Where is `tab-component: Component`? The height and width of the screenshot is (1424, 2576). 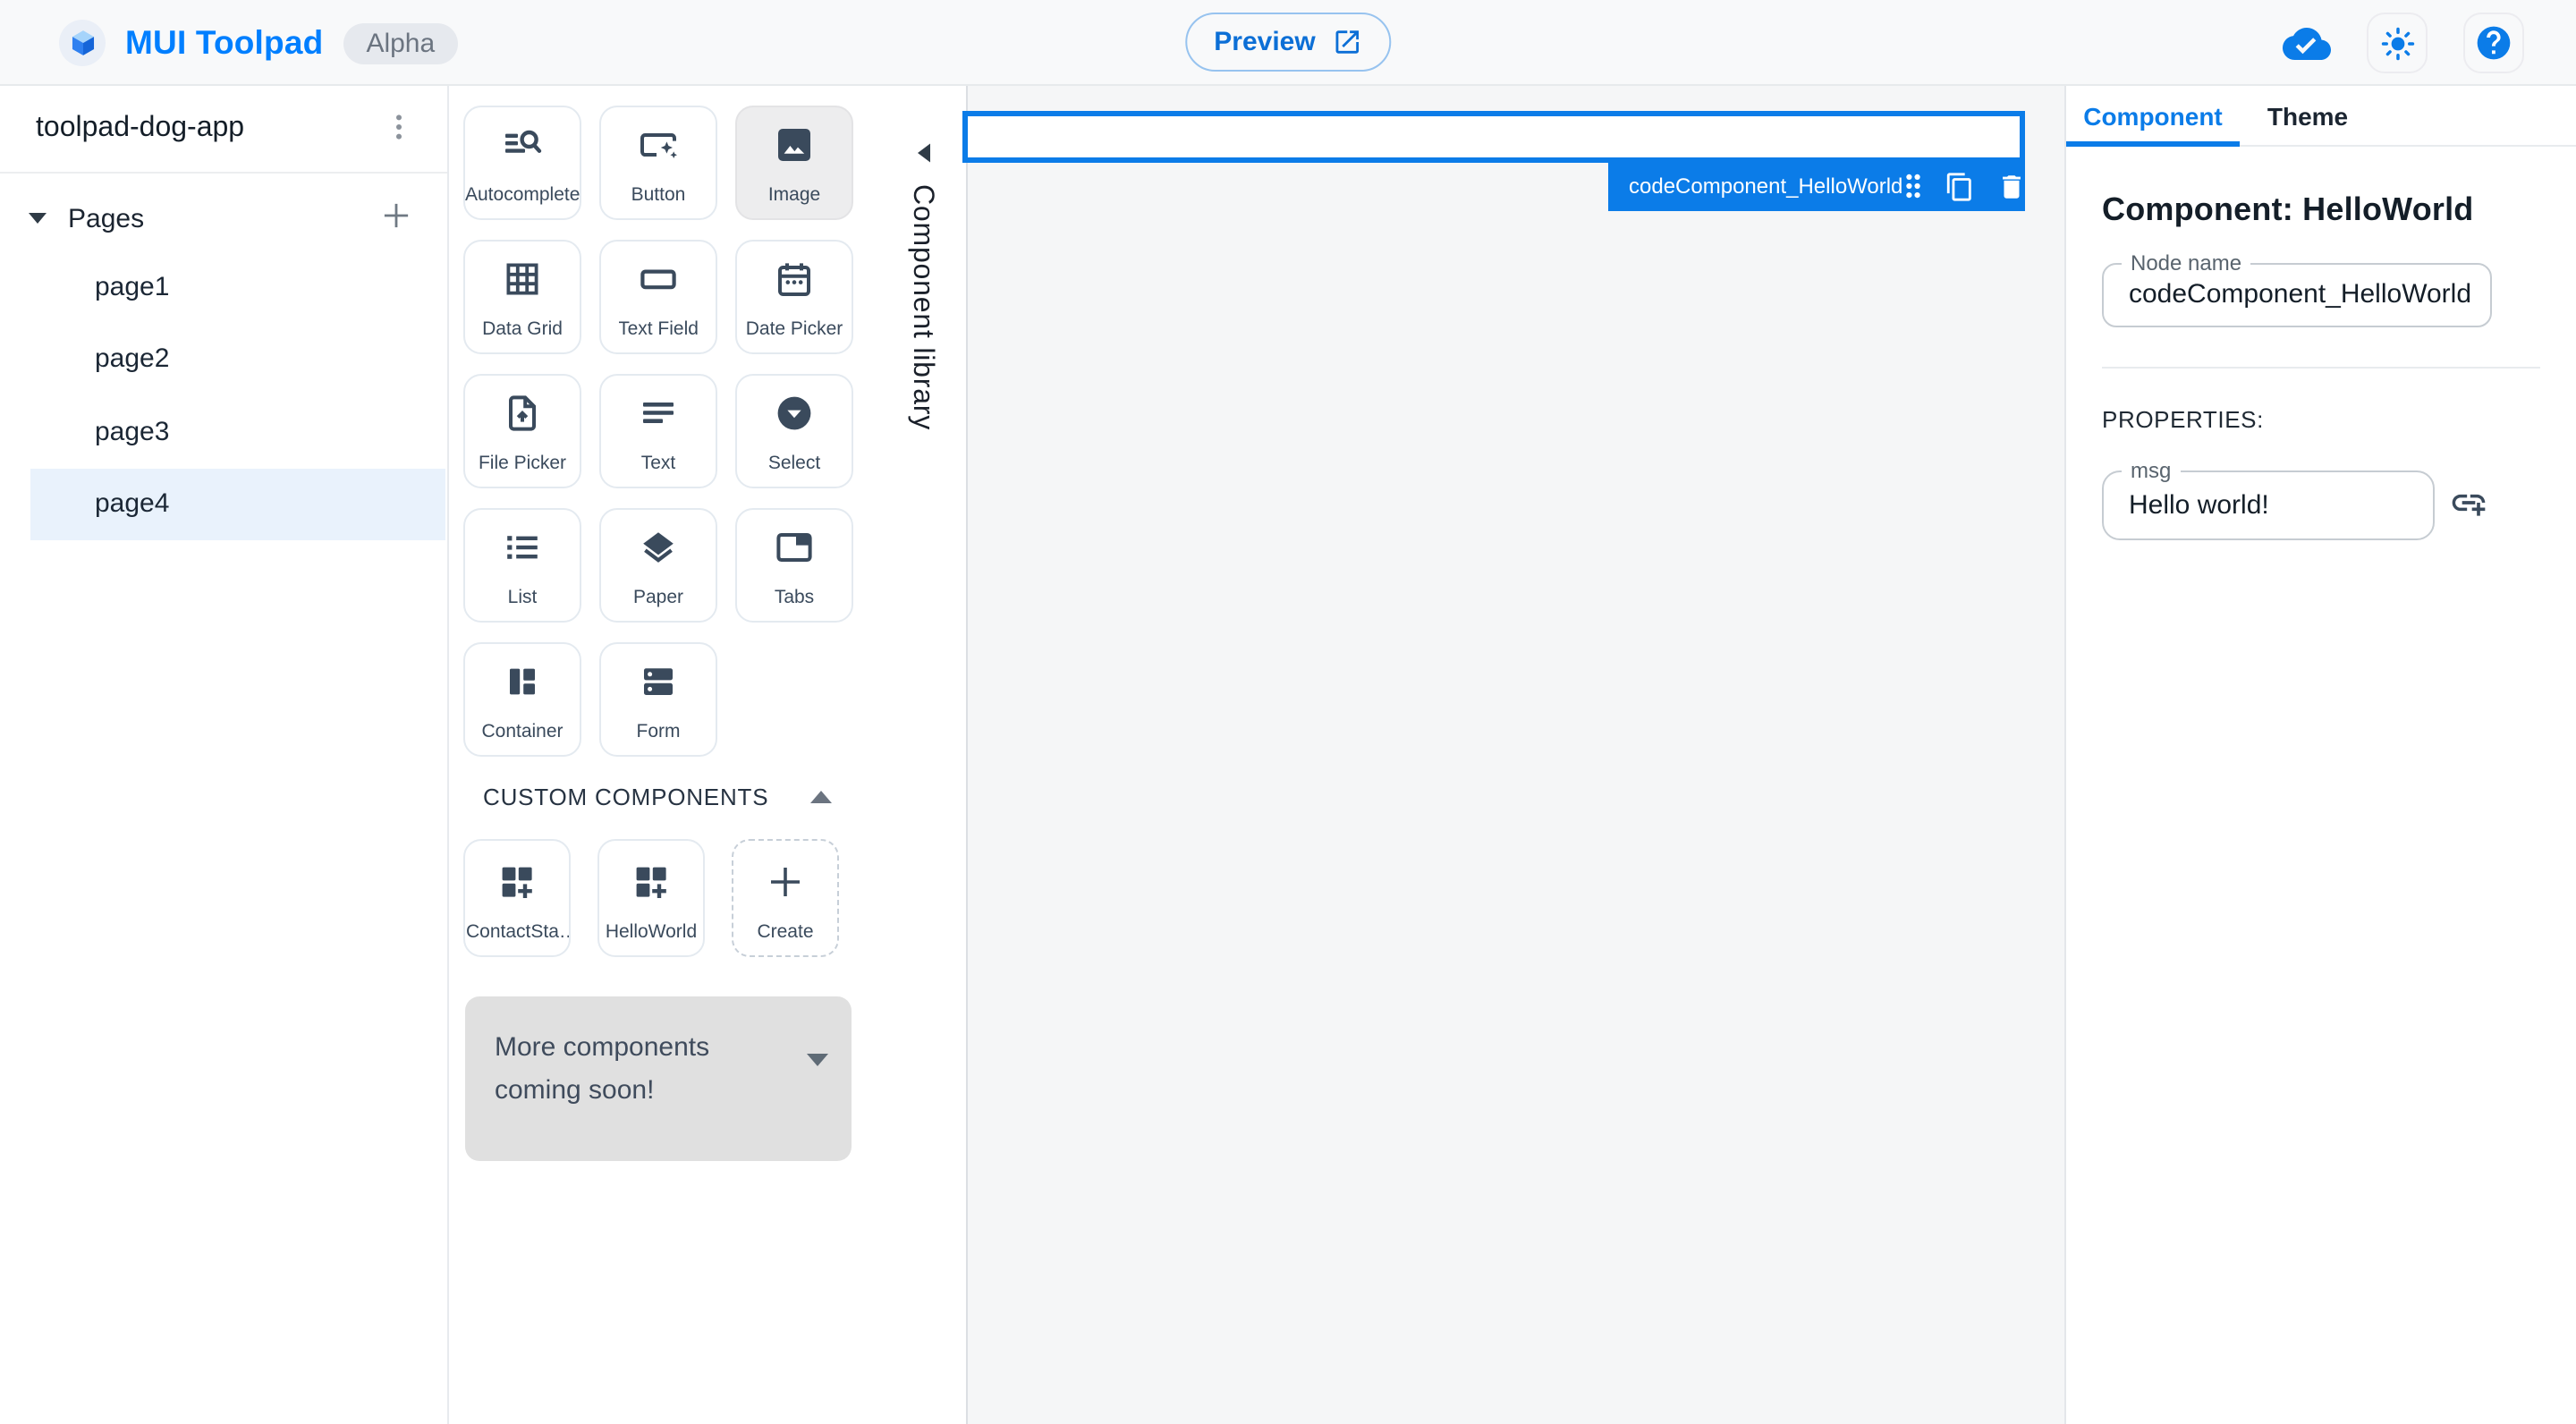
tab-component: Component is located at coordinates (2153, 115).